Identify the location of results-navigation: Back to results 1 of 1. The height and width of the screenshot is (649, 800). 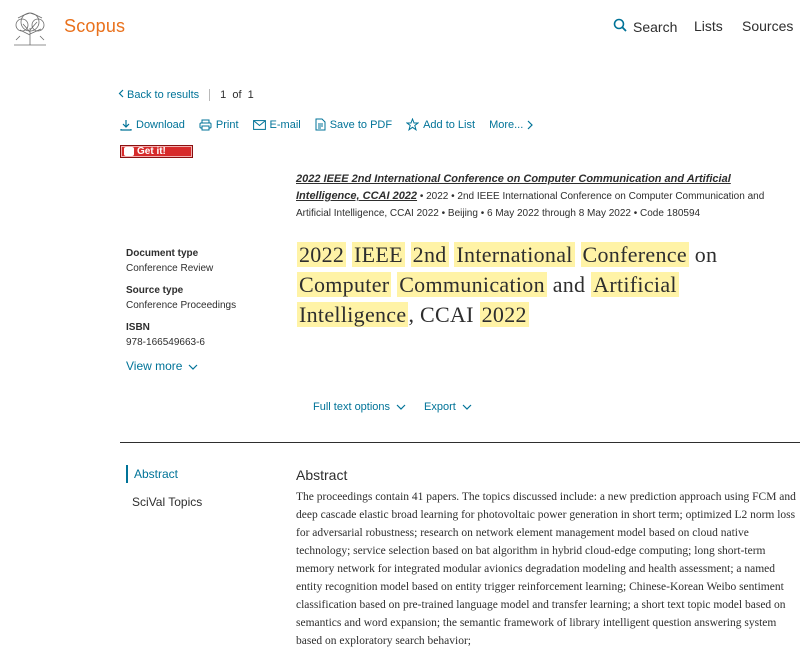
(186, 95).